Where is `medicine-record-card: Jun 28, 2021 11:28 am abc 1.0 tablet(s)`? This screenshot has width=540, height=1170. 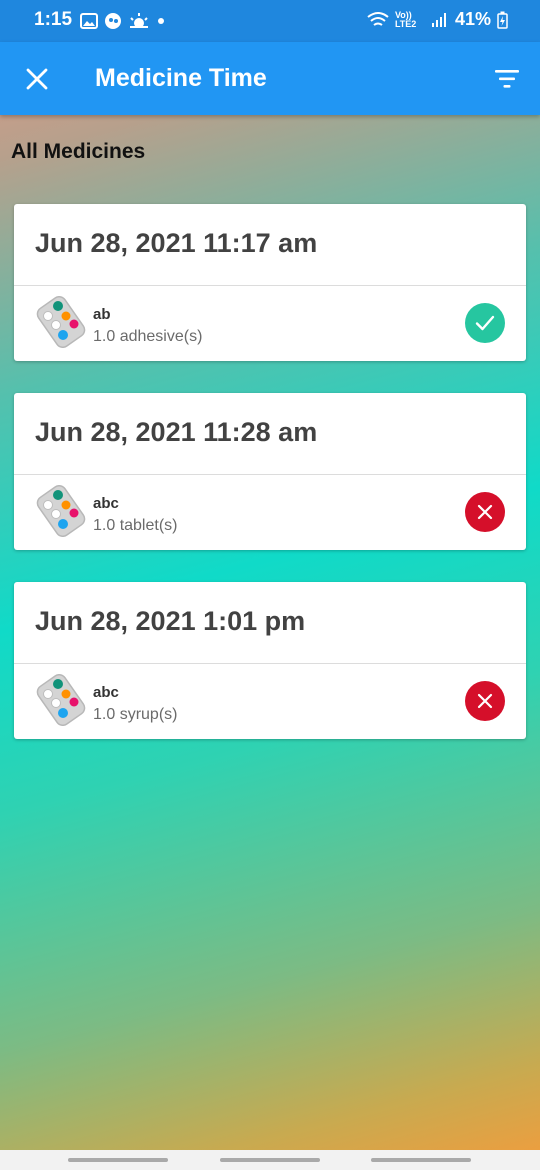
medicine-record-card: Jun 28, 2021 11:28 am abc 1.0 tablet(s) is located at coordinates (270, 471).